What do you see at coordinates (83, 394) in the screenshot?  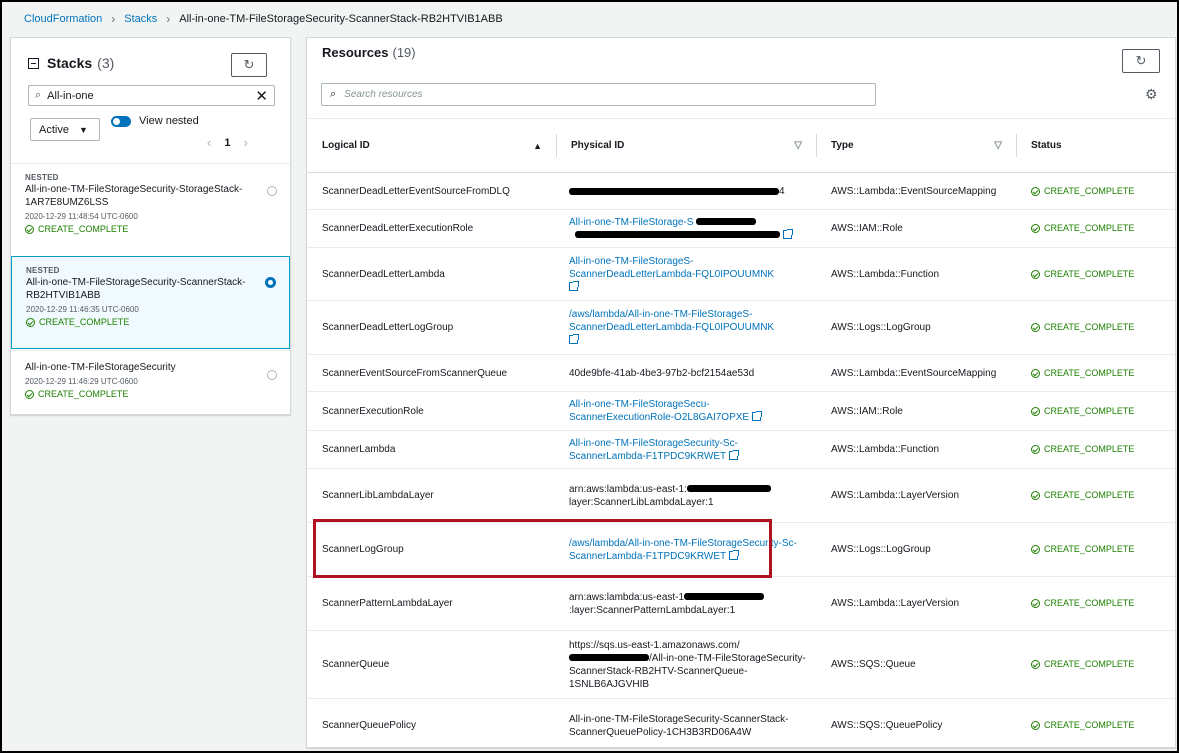 I see `stack-status-text: CREATE_COMPLETE` at bounding box center [83, 394].